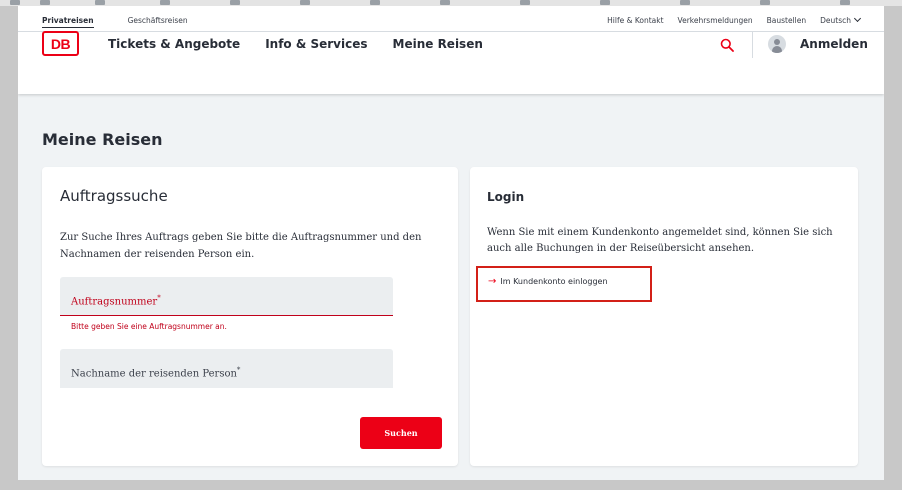 Image resolution: width=902 pixels, height=490 pixels. Describe the element at coordinates (401, 433) in the screenshot. I see `search-button: Suchen` at that location.